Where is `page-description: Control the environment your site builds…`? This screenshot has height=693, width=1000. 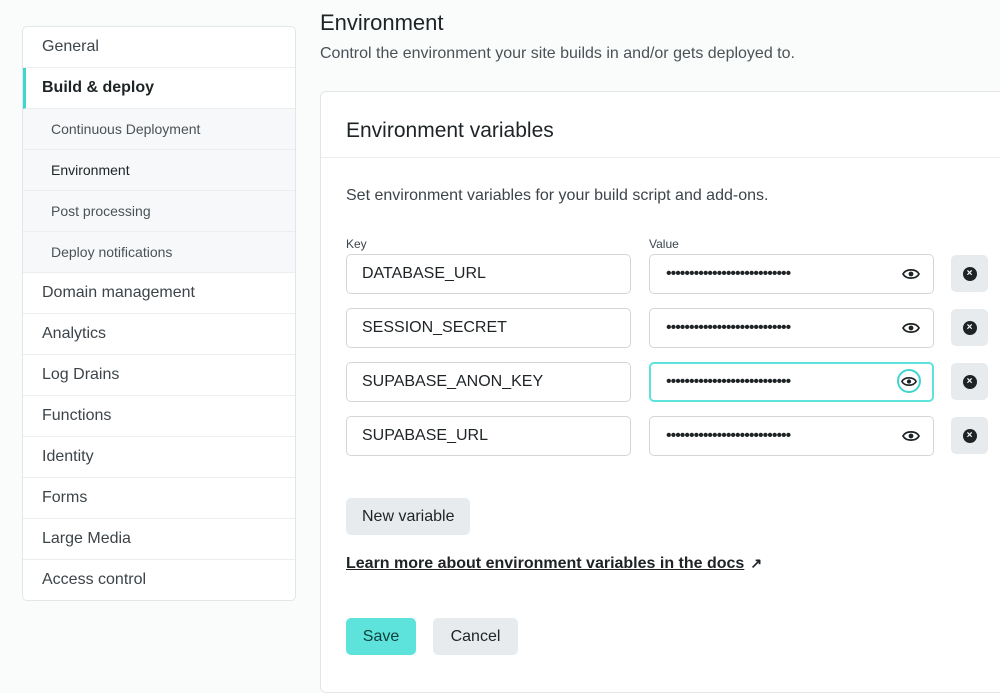
page-description: Control the environment your site builds… is located at coordinates (557, 53).